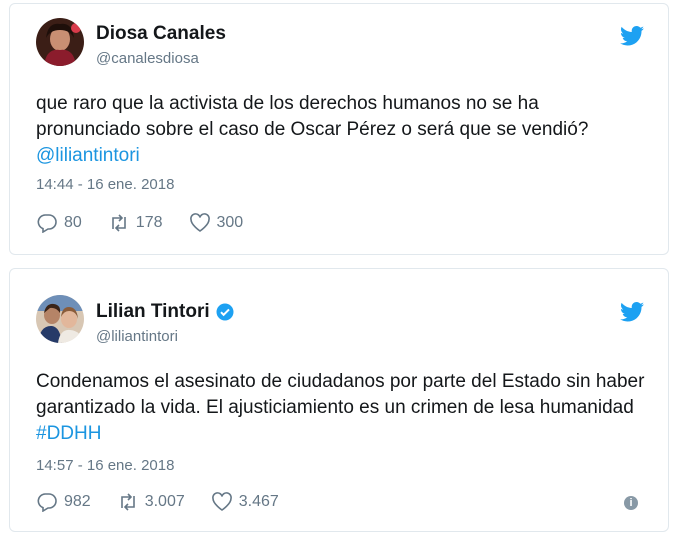 The width and height of the screenshot is (680, 534). Describe the element at coordinates (60, 42) in the screenshot. I see `avatar-diosa-canales` at that location.